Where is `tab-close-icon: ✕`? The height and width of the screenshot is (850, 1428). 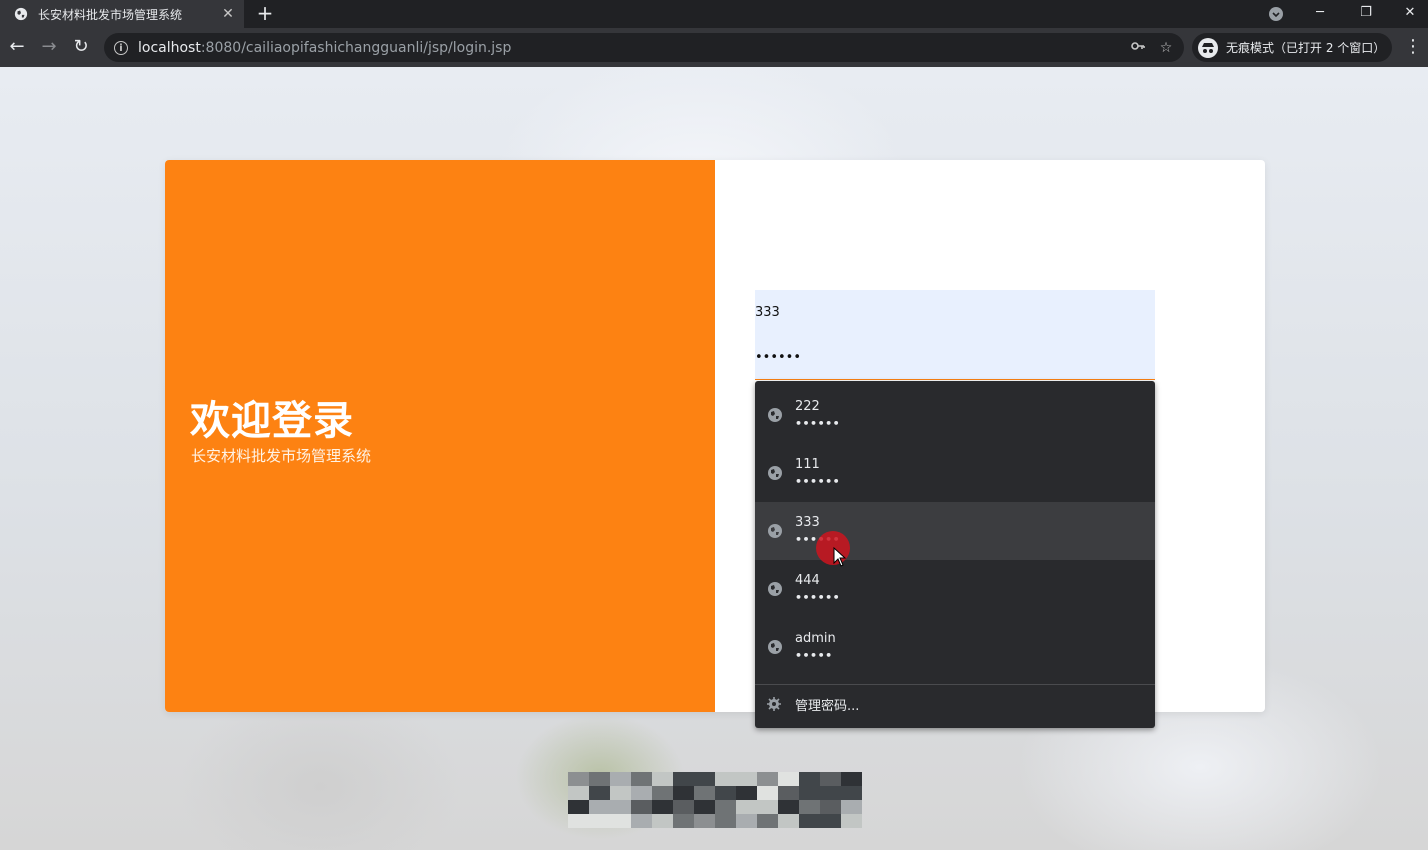
tab-close-icon: ✕ is located at coordinates (228, 14).